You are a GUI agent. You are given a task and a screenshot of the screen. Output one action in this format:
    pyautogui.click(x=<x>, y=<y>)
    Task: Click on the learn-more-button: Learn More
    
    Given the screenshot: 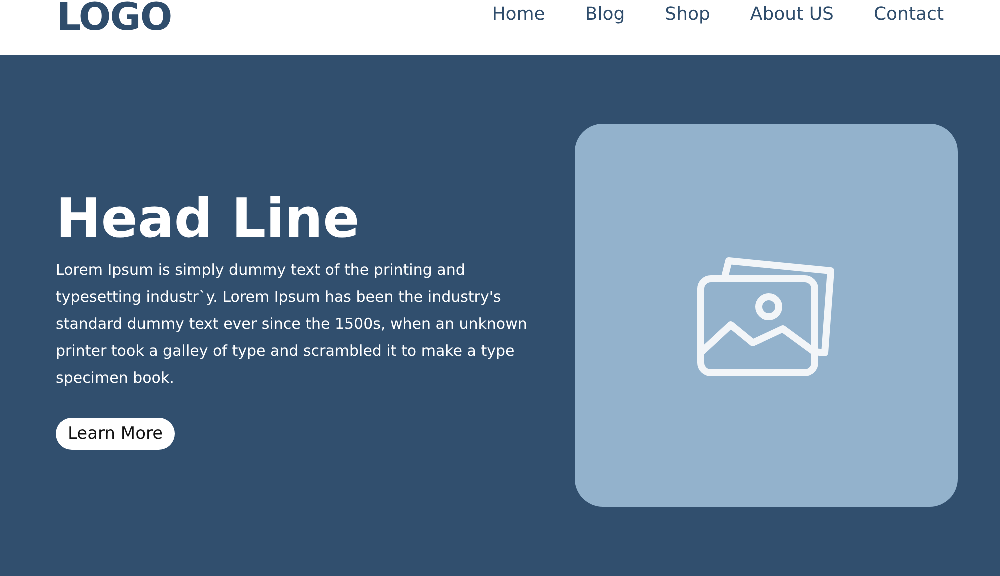 What is the action you would take?
    pyautogui.click(x=116, y=434)
    